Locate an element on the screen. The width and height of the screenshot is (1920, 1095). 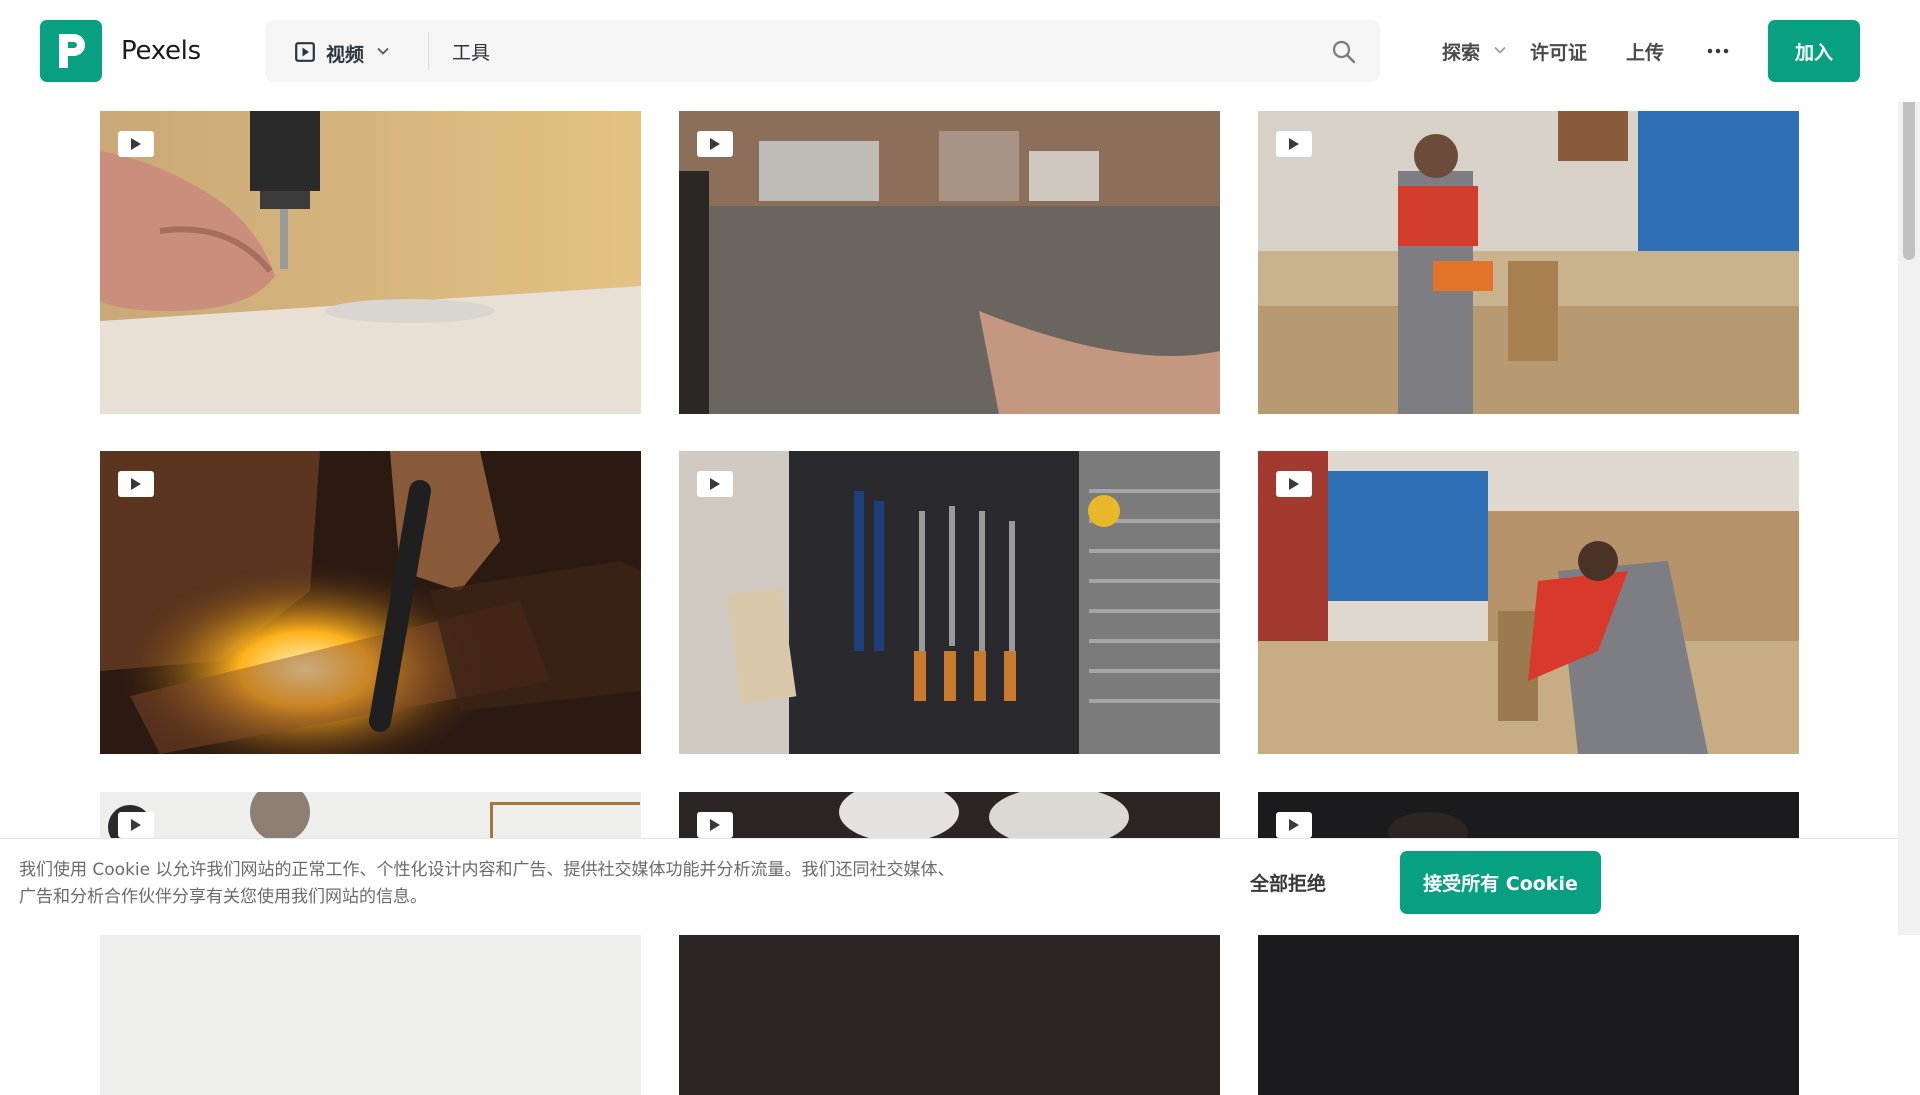
media-type-dropdown: 视频 is located at coordinates (346, 51).